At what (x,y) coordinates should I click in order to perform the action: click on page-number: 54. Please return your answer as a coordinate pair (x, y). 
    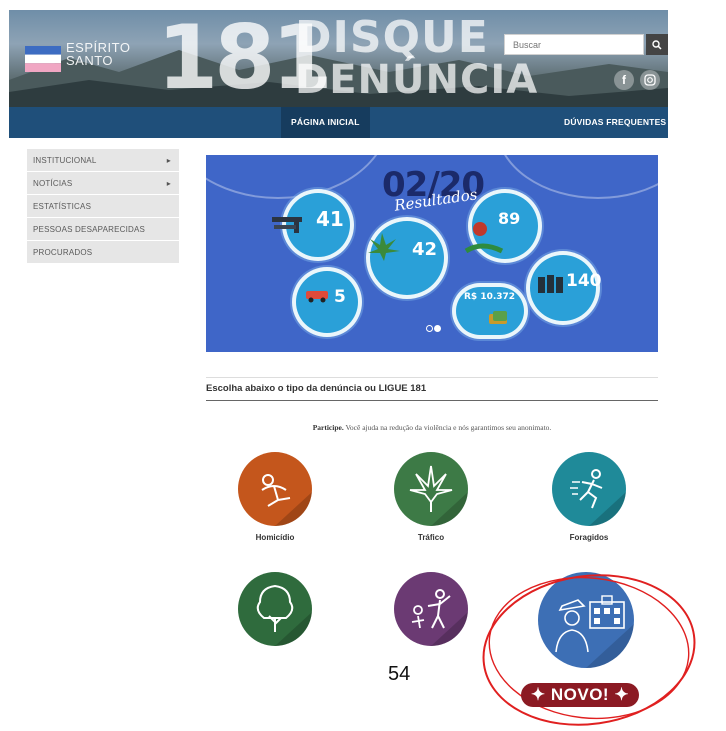
    Looking at the image, I should click on (399, 674).